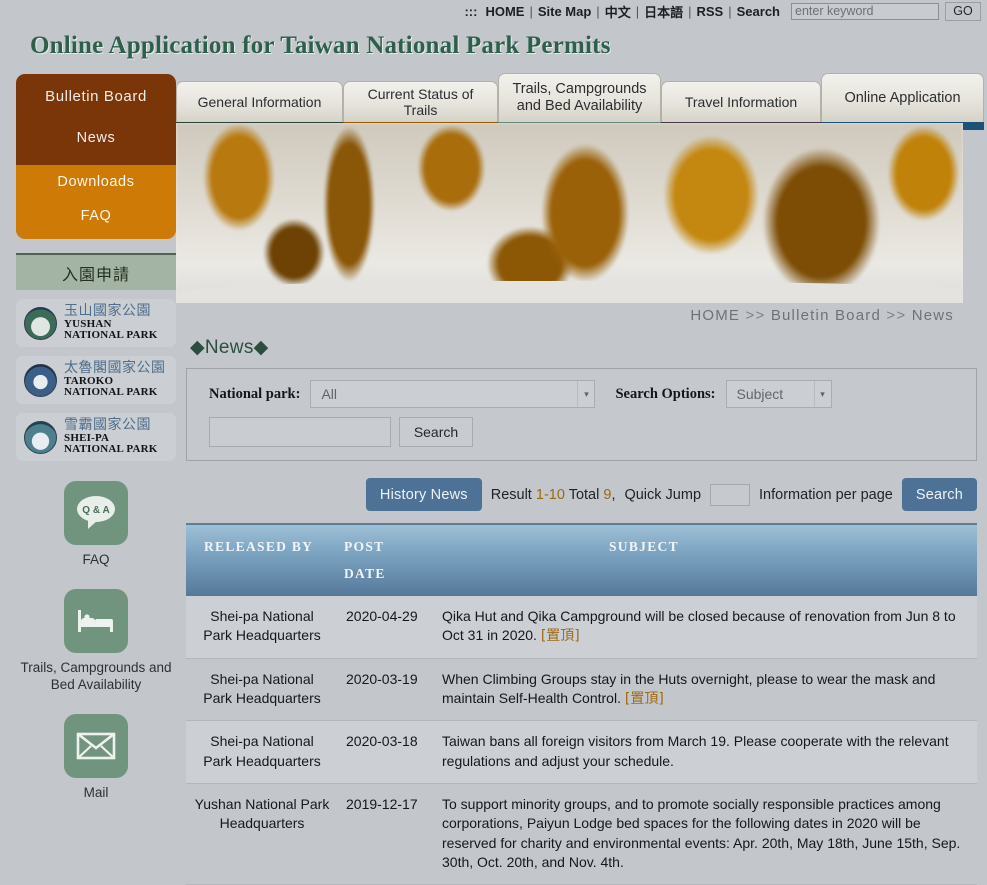  I want to click on tab-label: Online Application, so click(902, 97).